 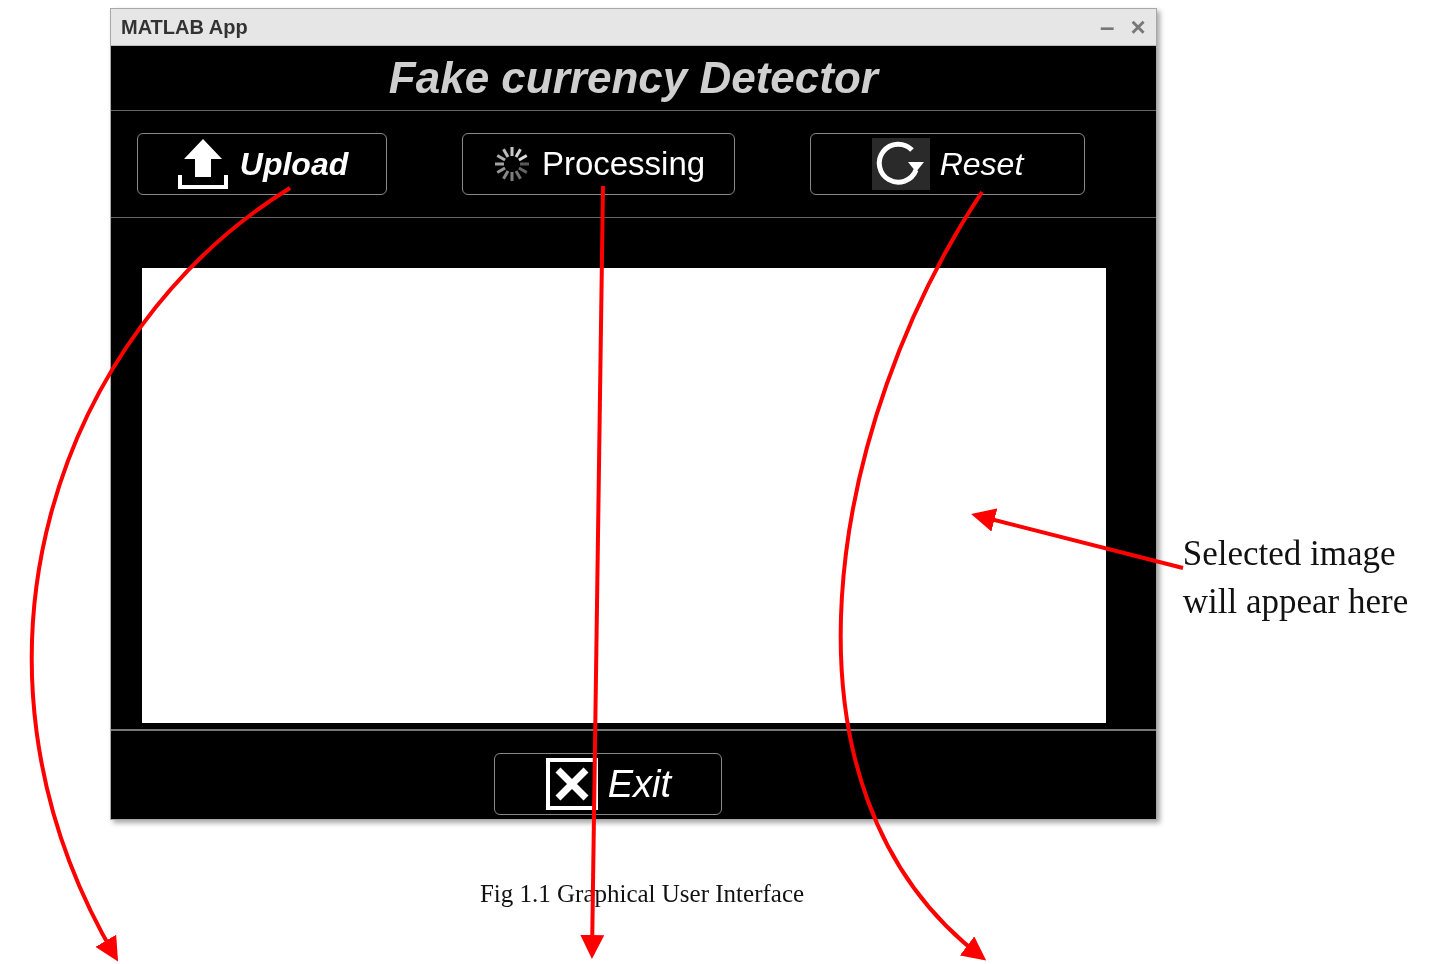 I want to click on close-button: ×, so click(x=1138, y=27).